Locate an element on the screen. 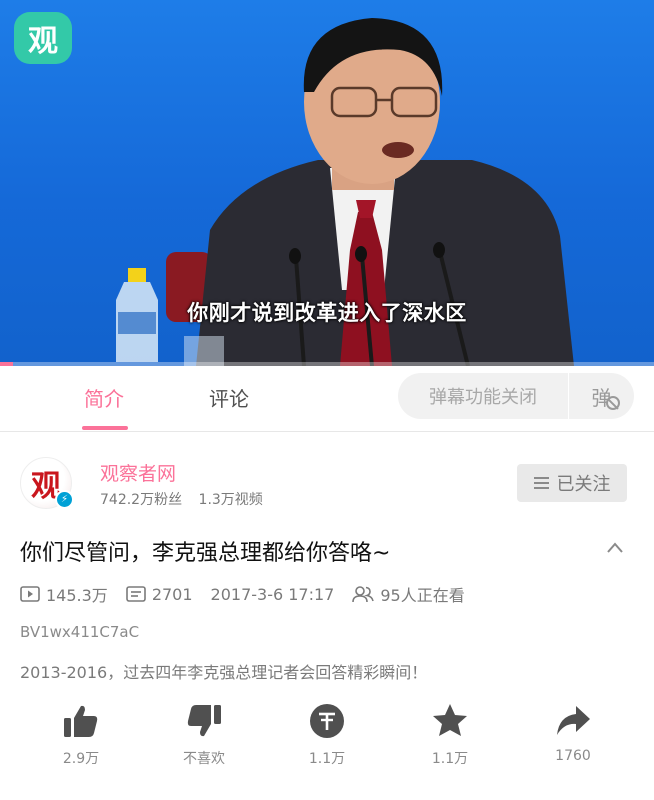 The width and height of the screenshot is (654, 800). video-subtitle: 你刚才说到改革进入了深水区 is located at coordinates (327, 313).